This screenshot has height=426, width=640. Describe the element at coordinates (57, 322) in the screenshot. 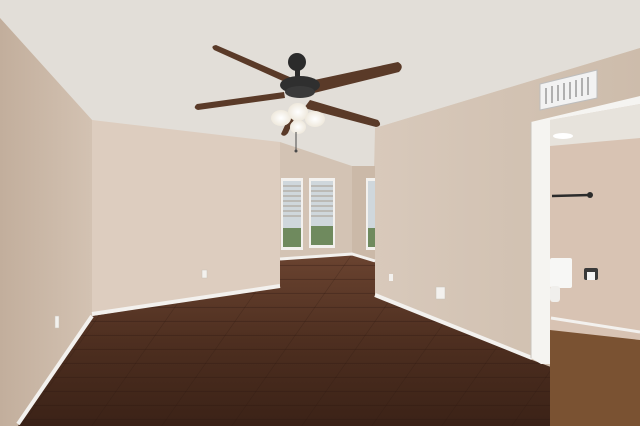

I see `outlet-left` at that location.